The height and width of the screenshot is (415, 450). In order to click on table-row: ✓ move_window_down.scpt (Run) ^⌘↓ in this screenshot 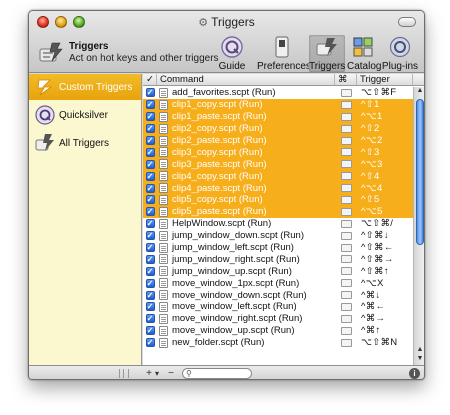, I will do `click(278, 295)`.